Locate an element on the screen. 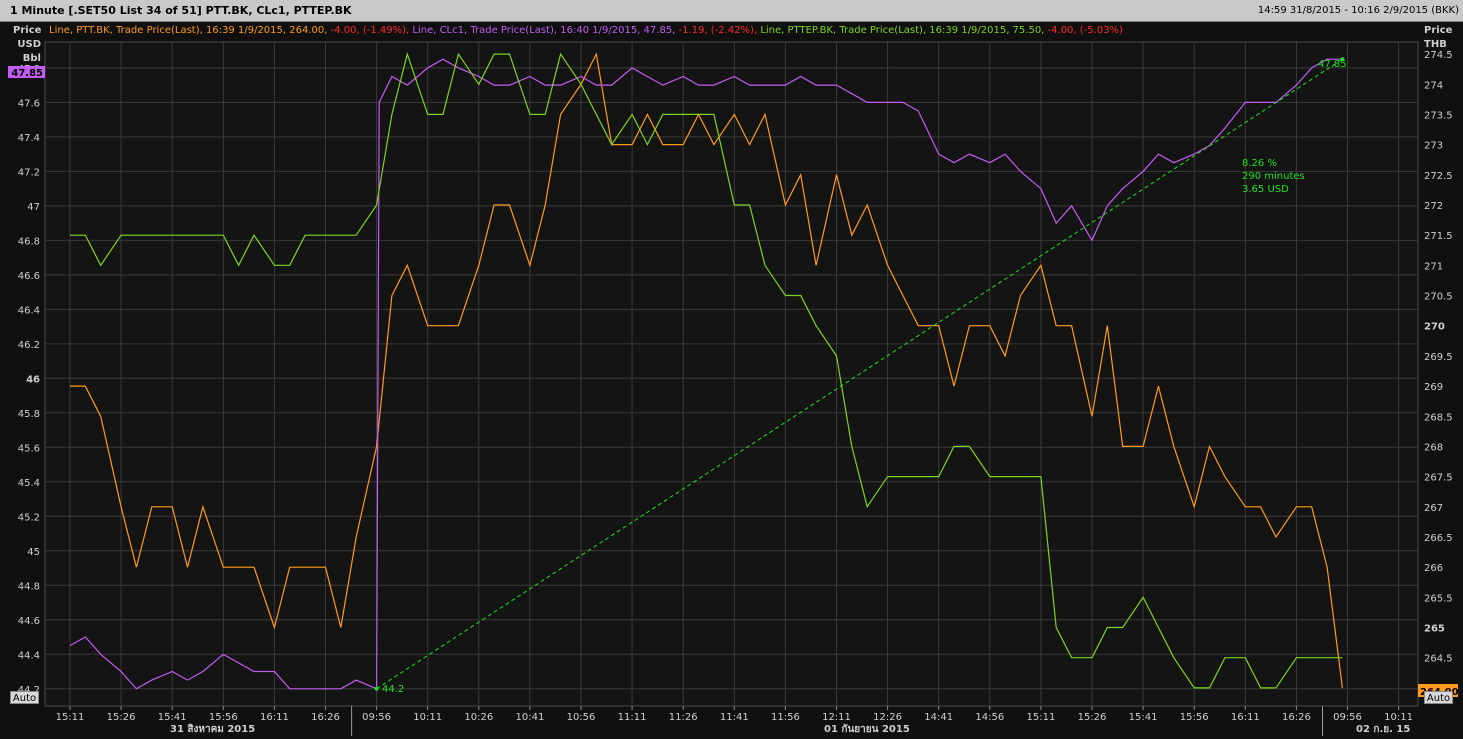  right-tick-label: 265 is located at coordinates (1434, 629).